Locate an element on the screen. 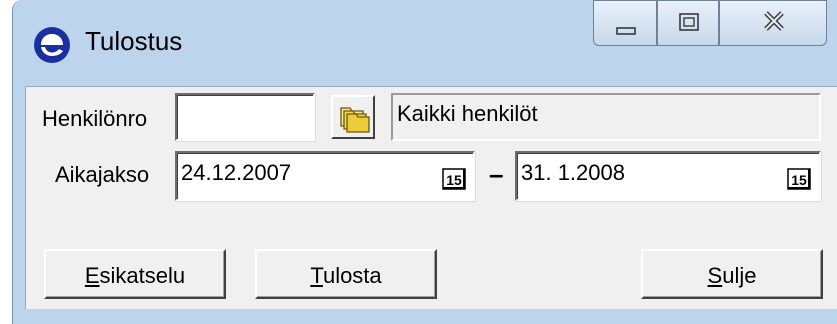 The width and height of the screenshot is (837, 324). print-button: Tulosta is located at coordinates (346, 274).